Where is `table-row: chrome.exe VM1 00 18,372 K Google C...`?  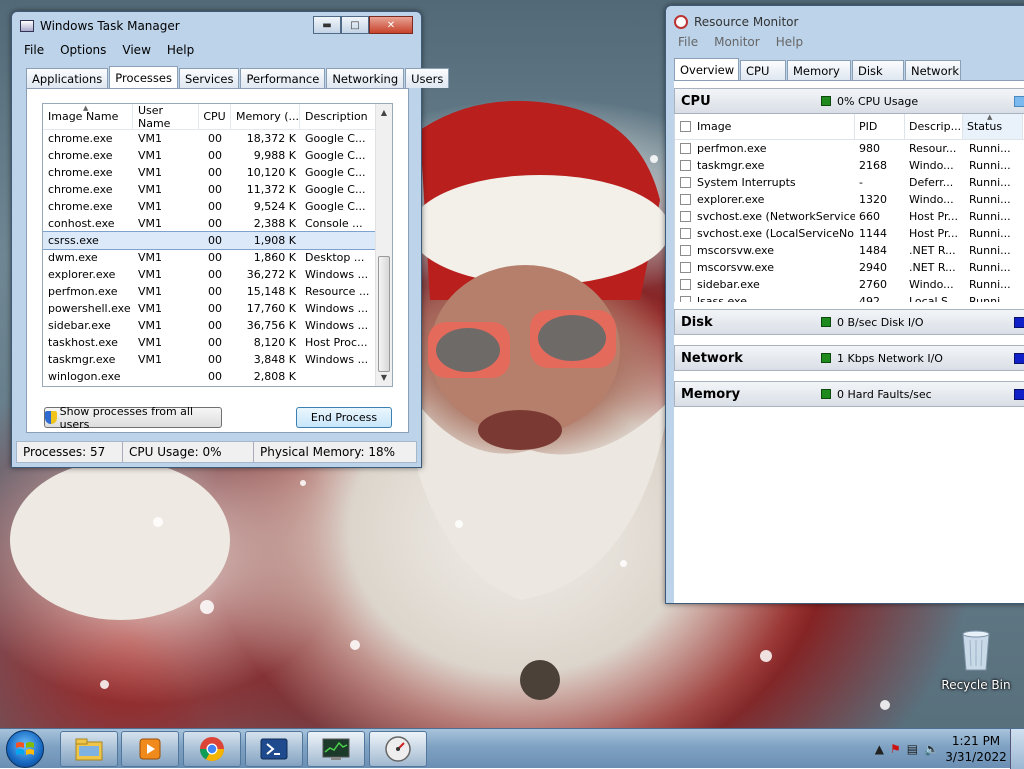 table-row: chrome.exe VM1 00 18,372 K Google C... is located at coordinates (217, 138).